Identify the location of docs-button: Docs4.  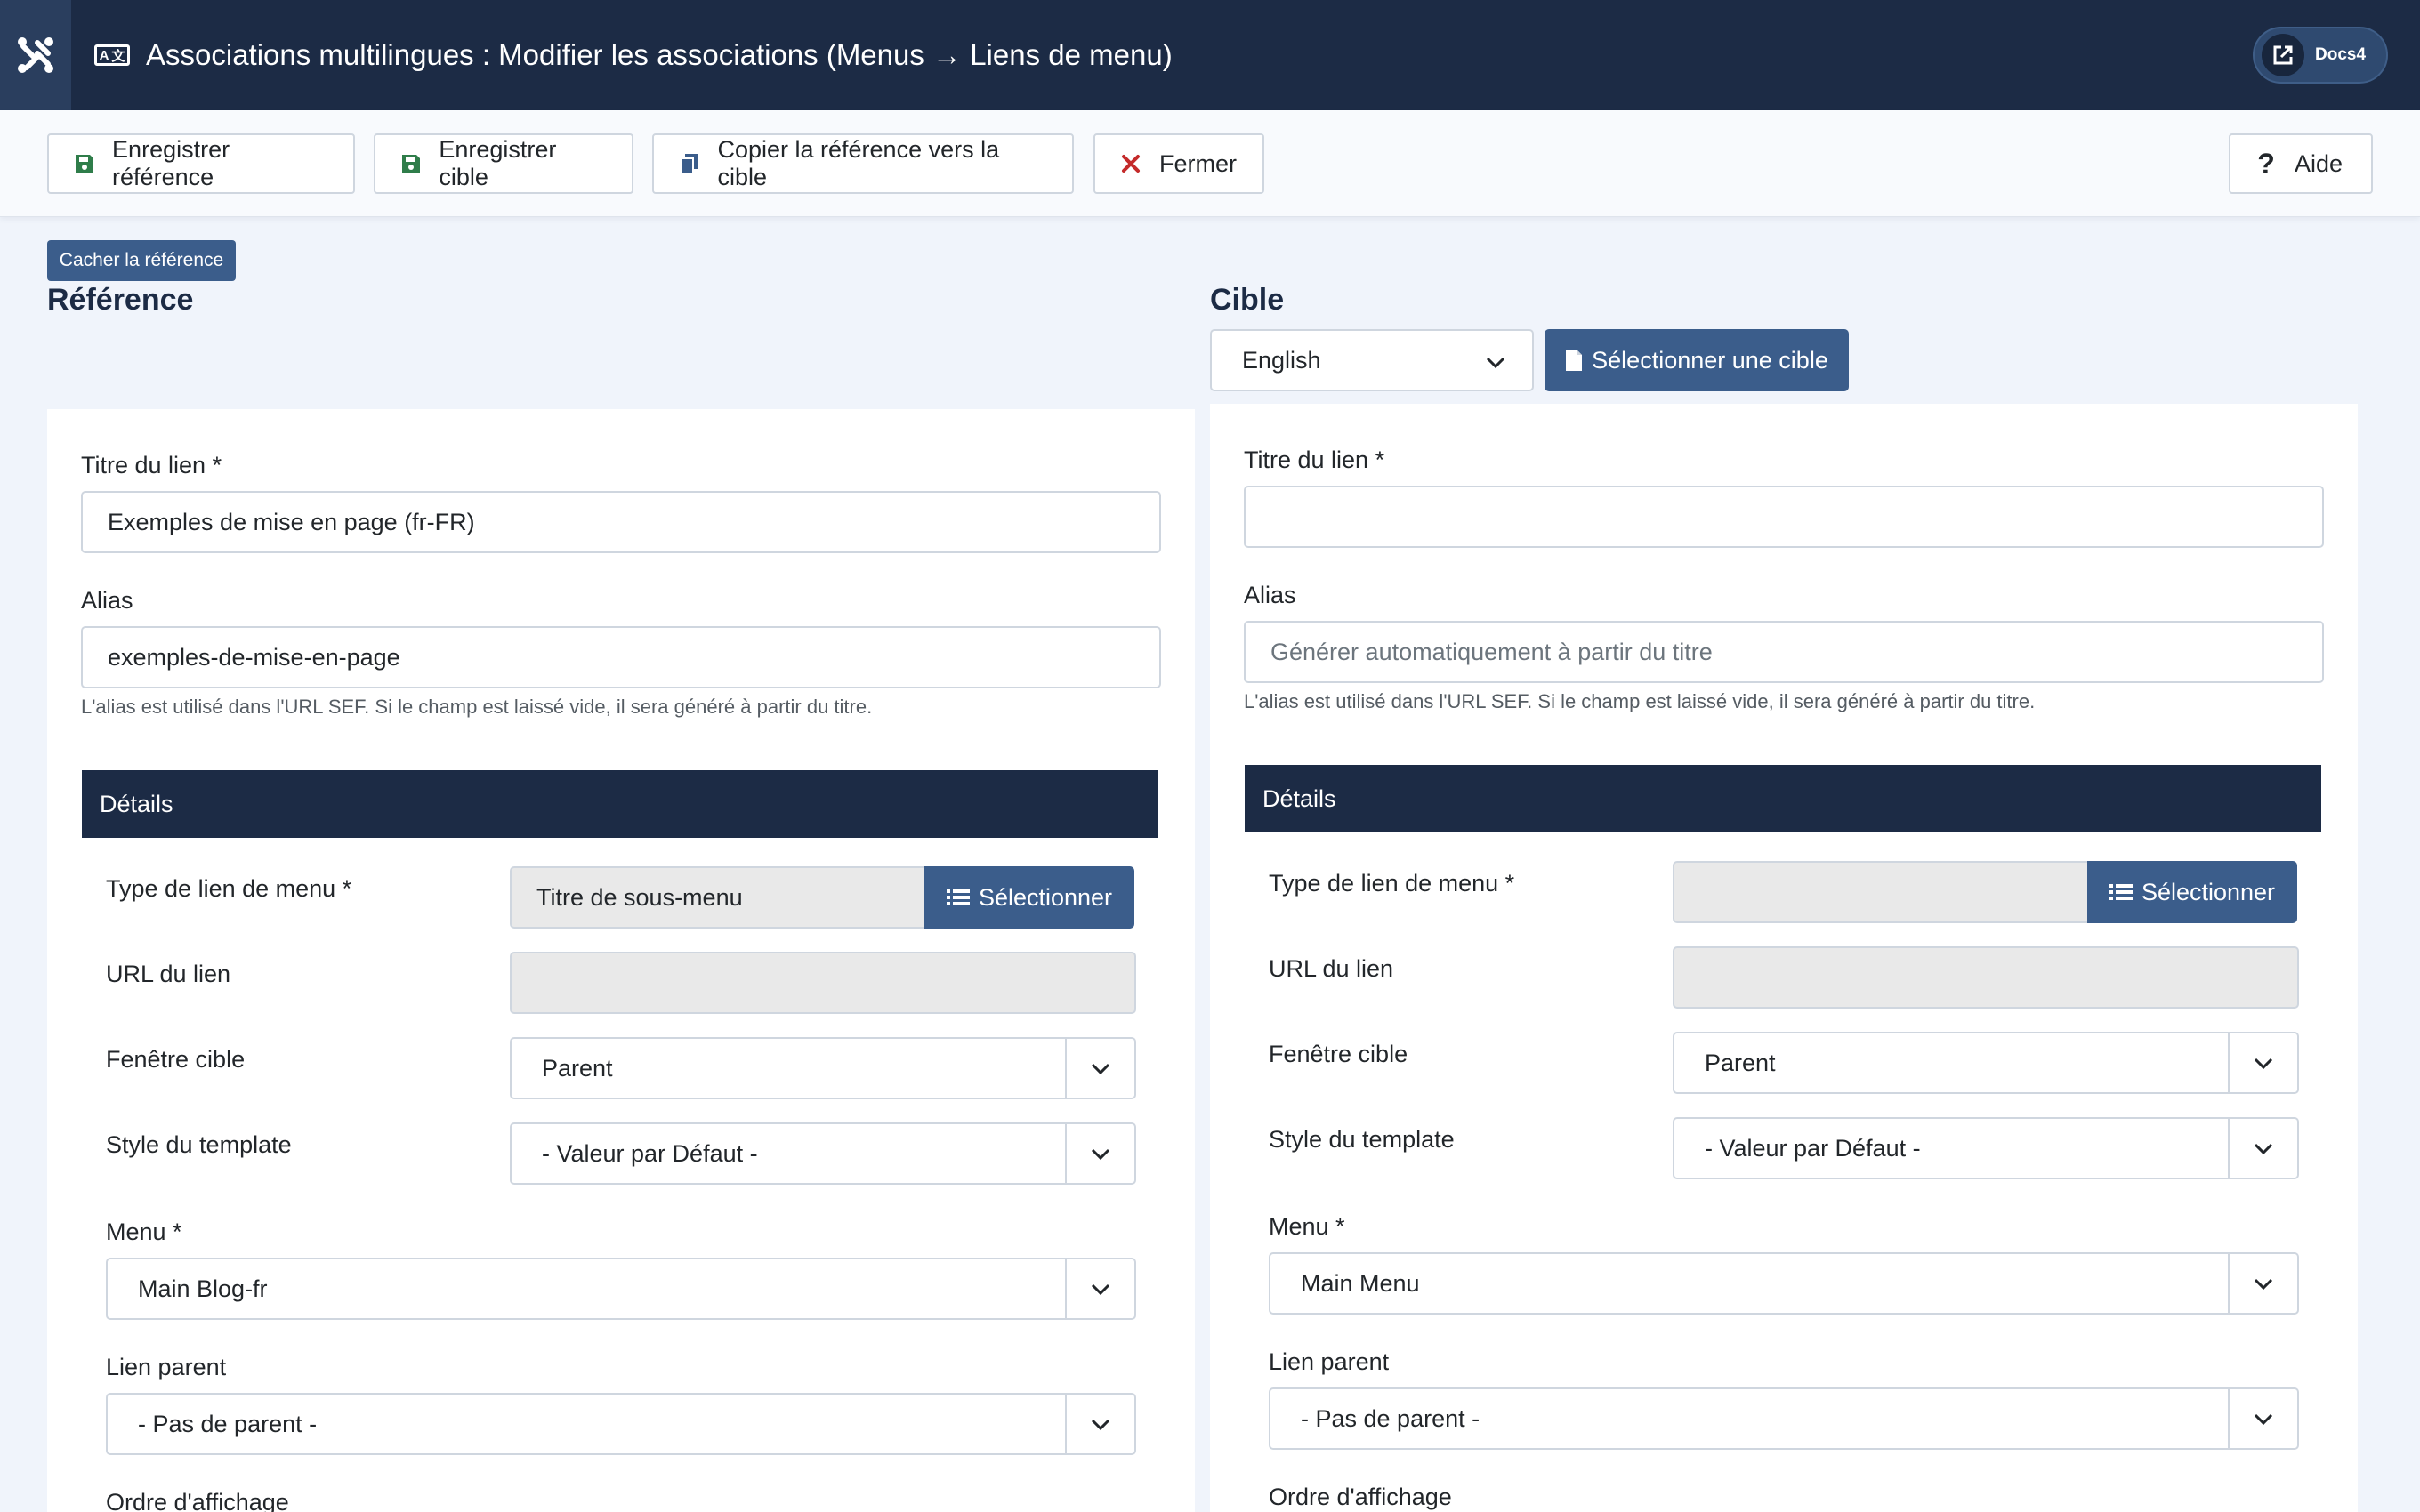
(2320, 55).